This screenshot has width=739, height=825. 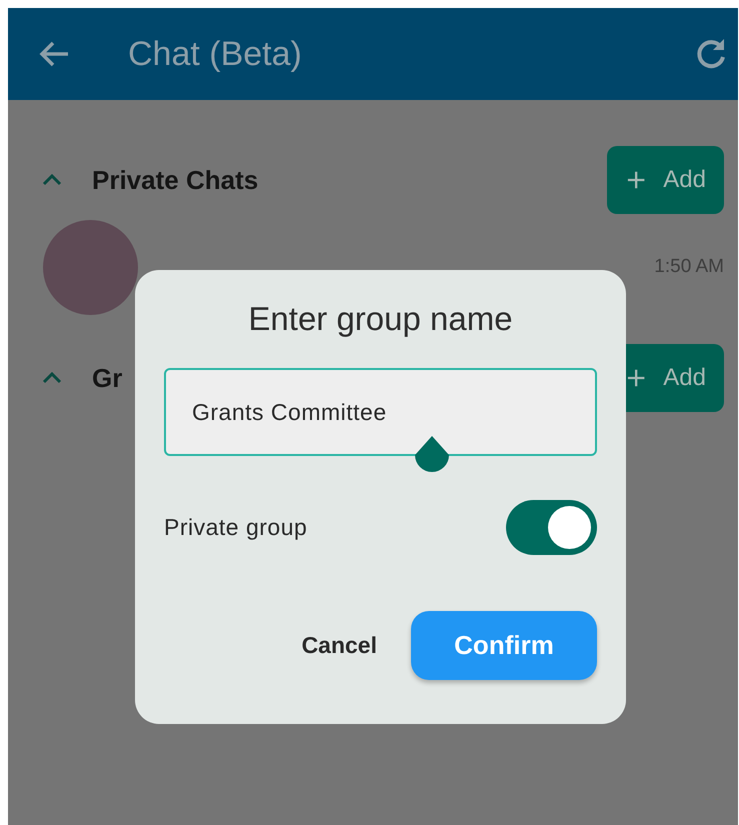 I want to click on app-bar-title: Chat (Beta), so click(x=215, y=54).